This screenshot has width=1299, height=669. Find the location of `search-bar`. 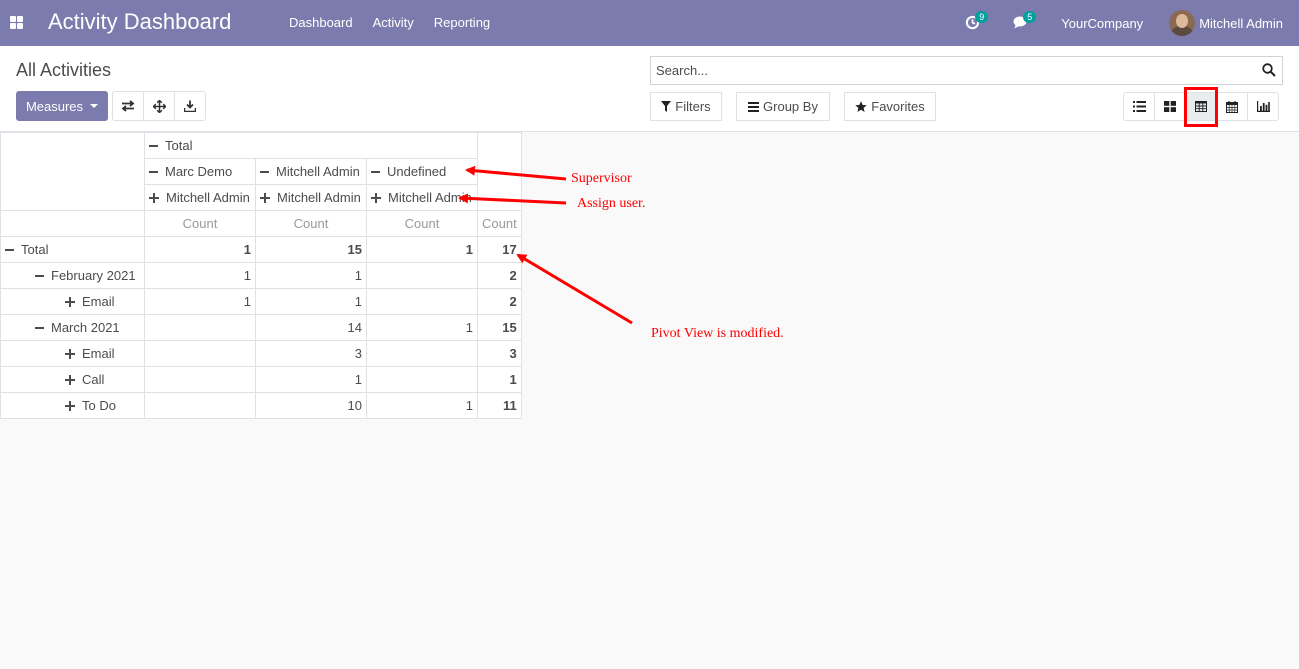

search-bar is located at coordinates (966, 70).